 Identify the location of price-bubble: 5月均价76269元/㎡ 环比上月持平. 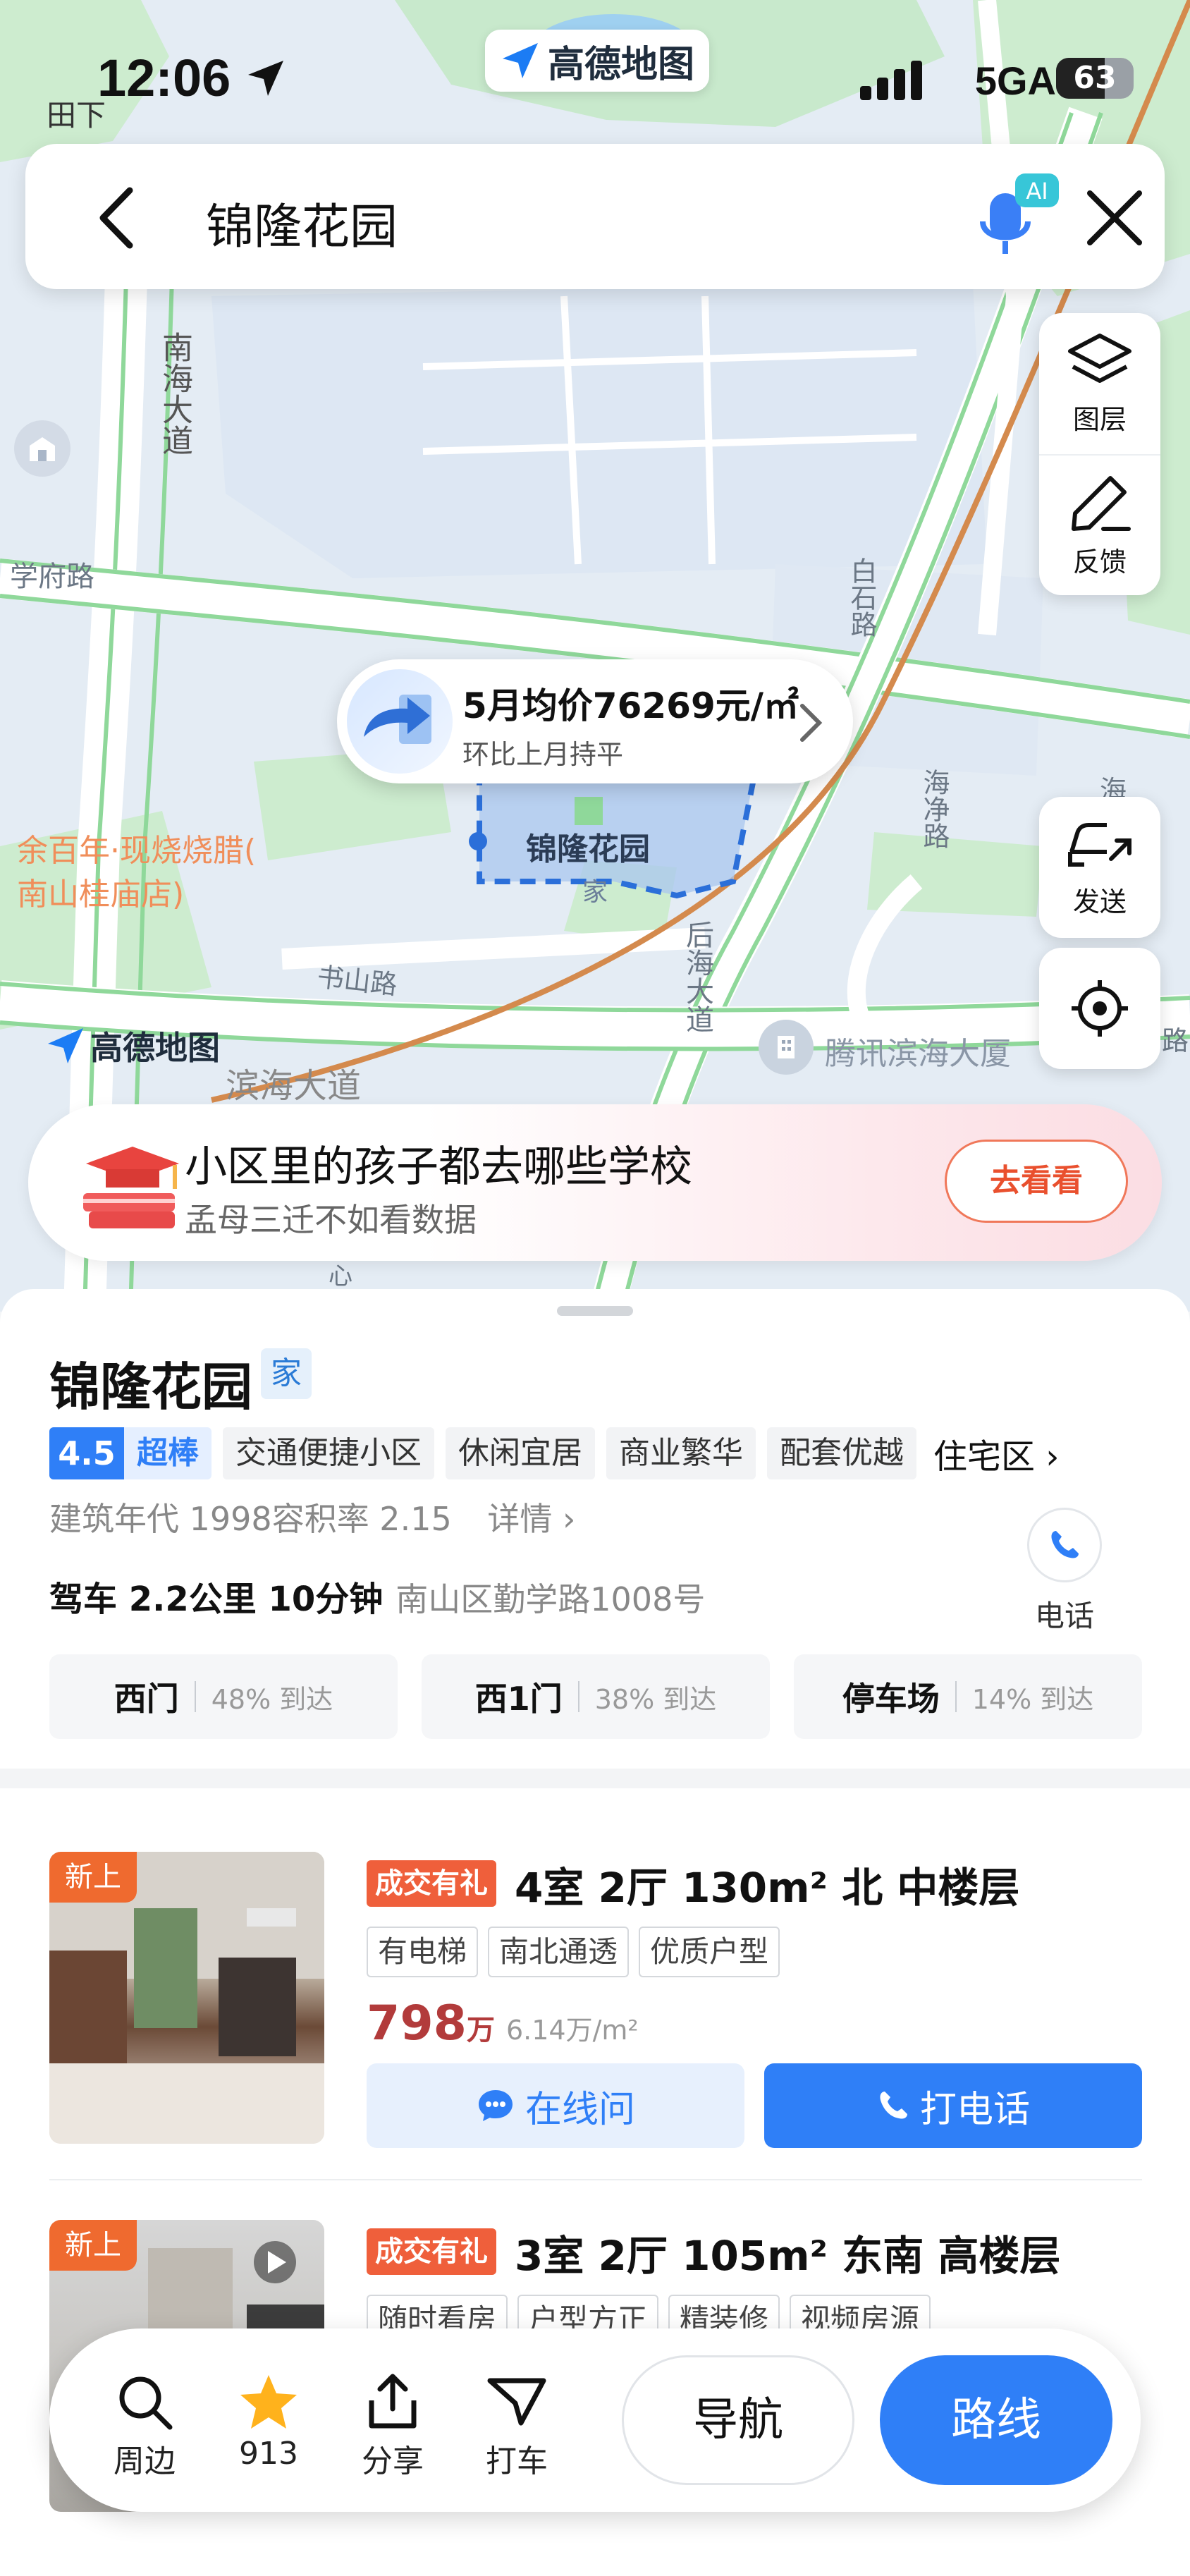
(595, 721).